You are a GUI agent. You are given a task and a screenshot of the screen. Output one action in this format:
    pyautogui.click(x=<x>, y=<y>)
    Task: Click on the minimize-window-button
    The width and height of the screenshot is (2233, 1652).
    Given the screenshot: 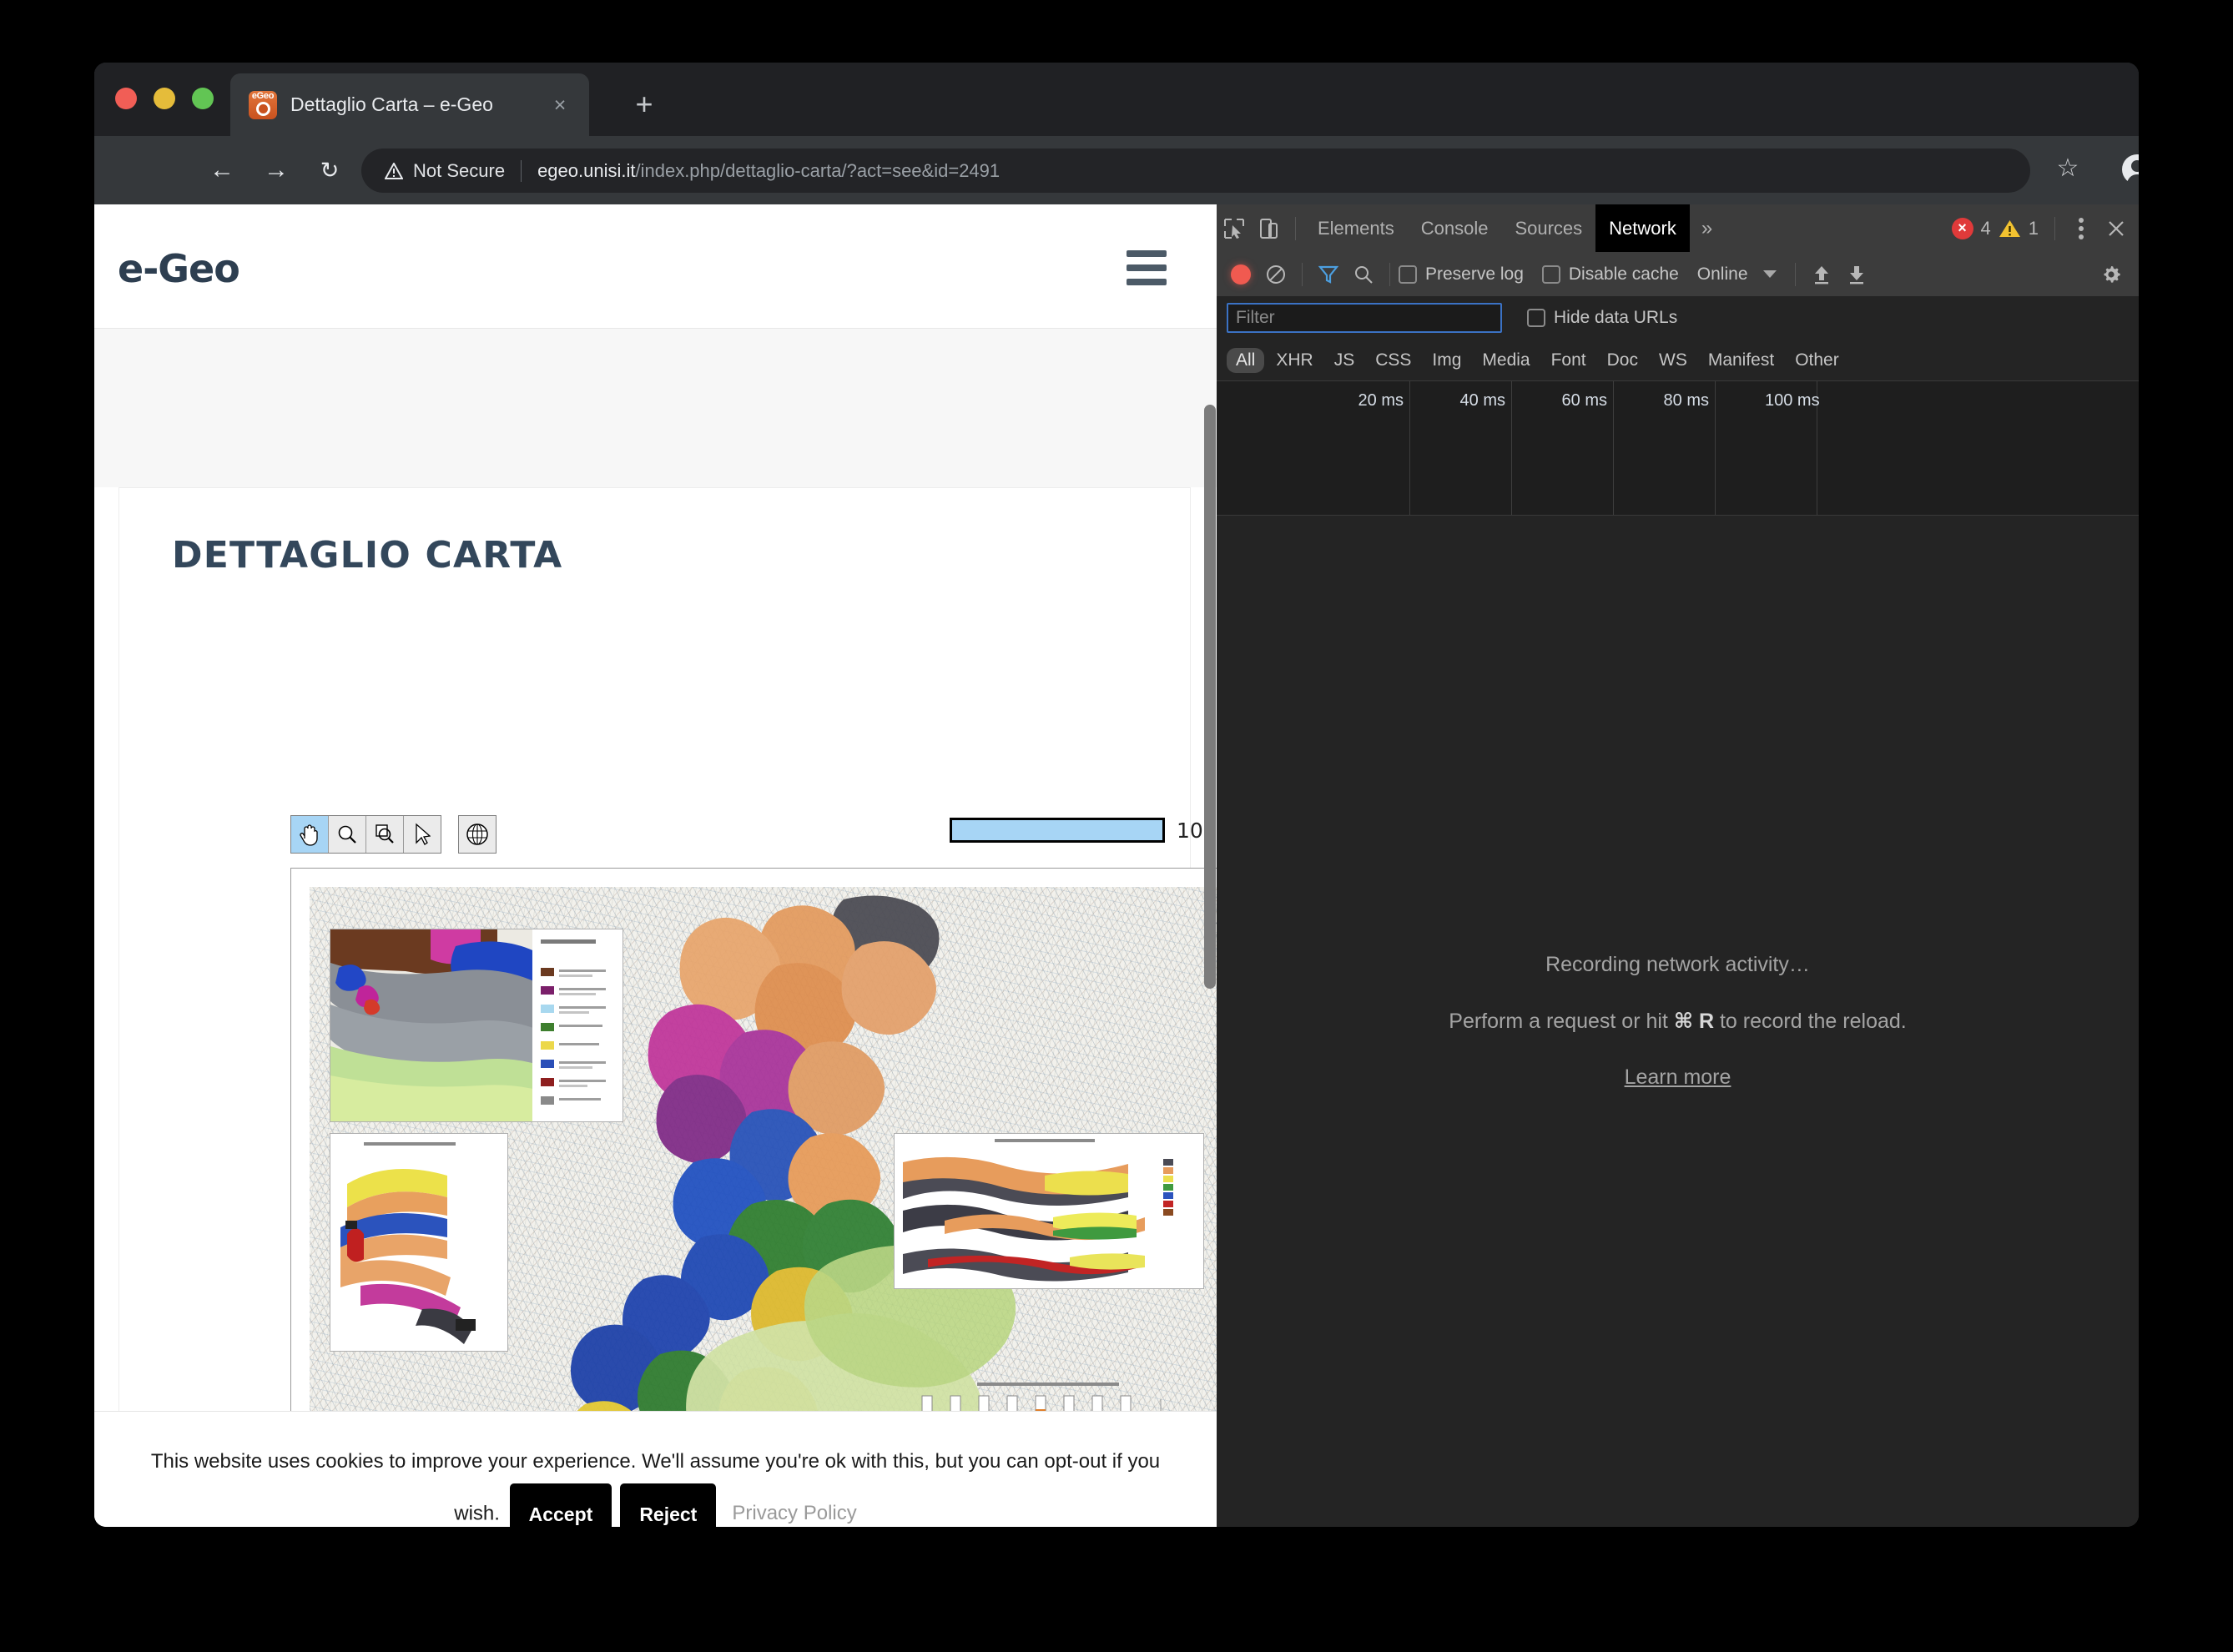 What is the action you would take?
    pyautogui.click(x=164, y=99)
    